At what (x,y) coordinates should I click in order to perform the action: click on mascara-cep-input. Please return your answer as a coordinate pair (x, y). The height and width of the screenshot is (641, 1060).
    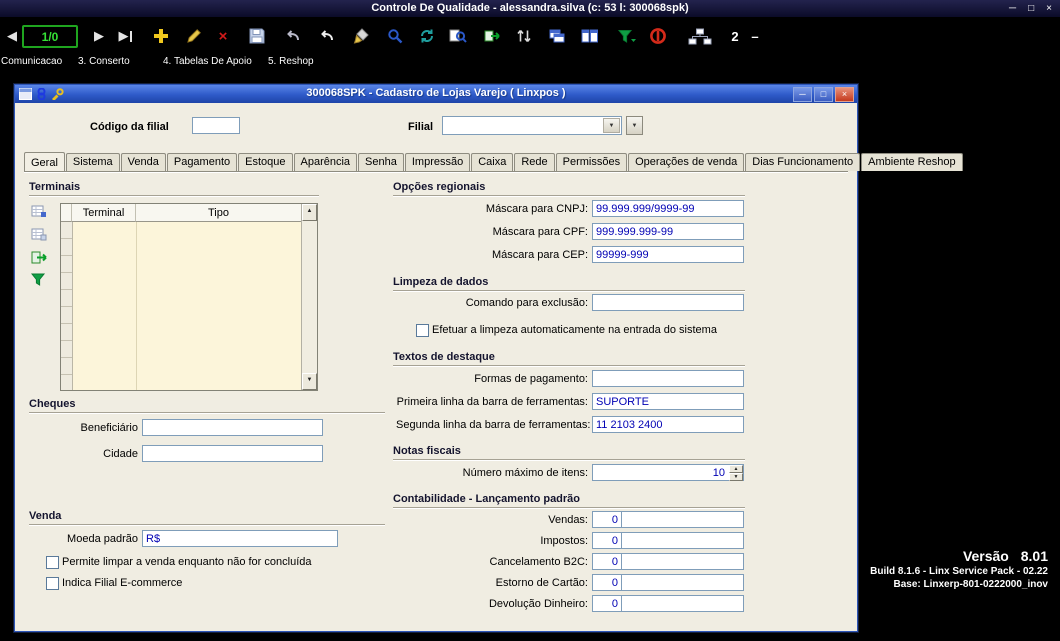
    Looking at the image, I should click on (668, 254).